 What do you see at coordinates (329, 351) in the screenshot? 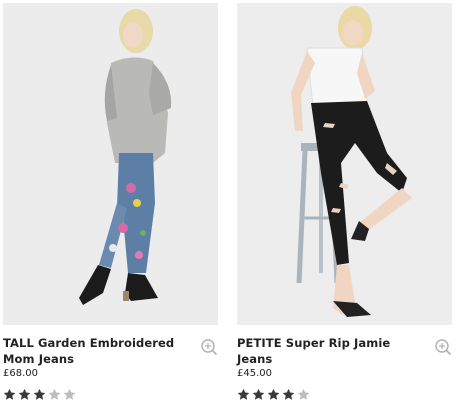
I see `product-title: PETITE Super Rip Jamie Jeans` at bounding box center [329, 351].